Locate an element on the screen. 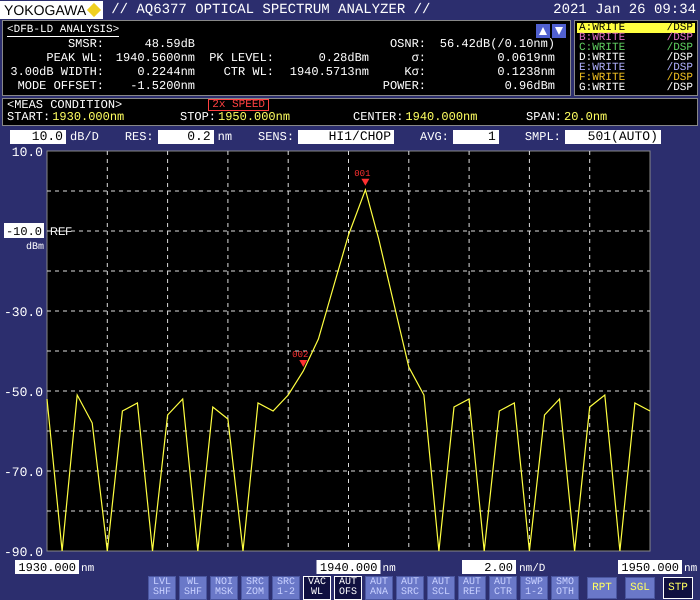 This screenshot has width=700, height=600. trace-item: B:WRITE /DSP is located at coordinates (636, 38).